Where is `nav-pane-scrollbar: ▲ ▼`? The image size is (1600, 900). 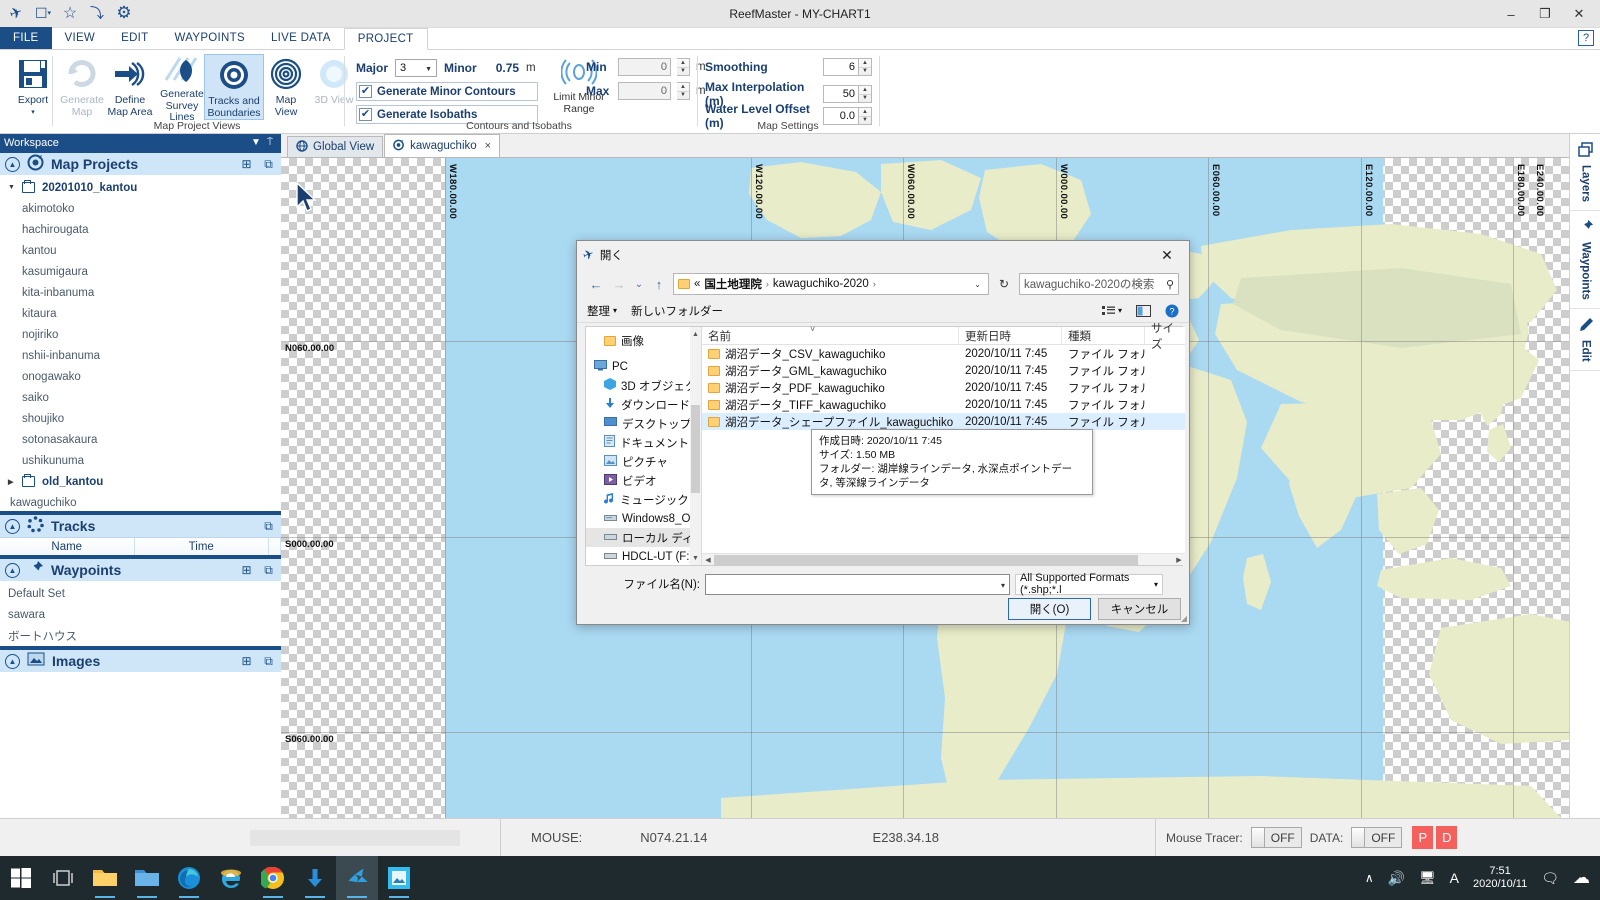 nav-pane-scrollbar: ▲ ▼ is located at coordinates (695, 446).